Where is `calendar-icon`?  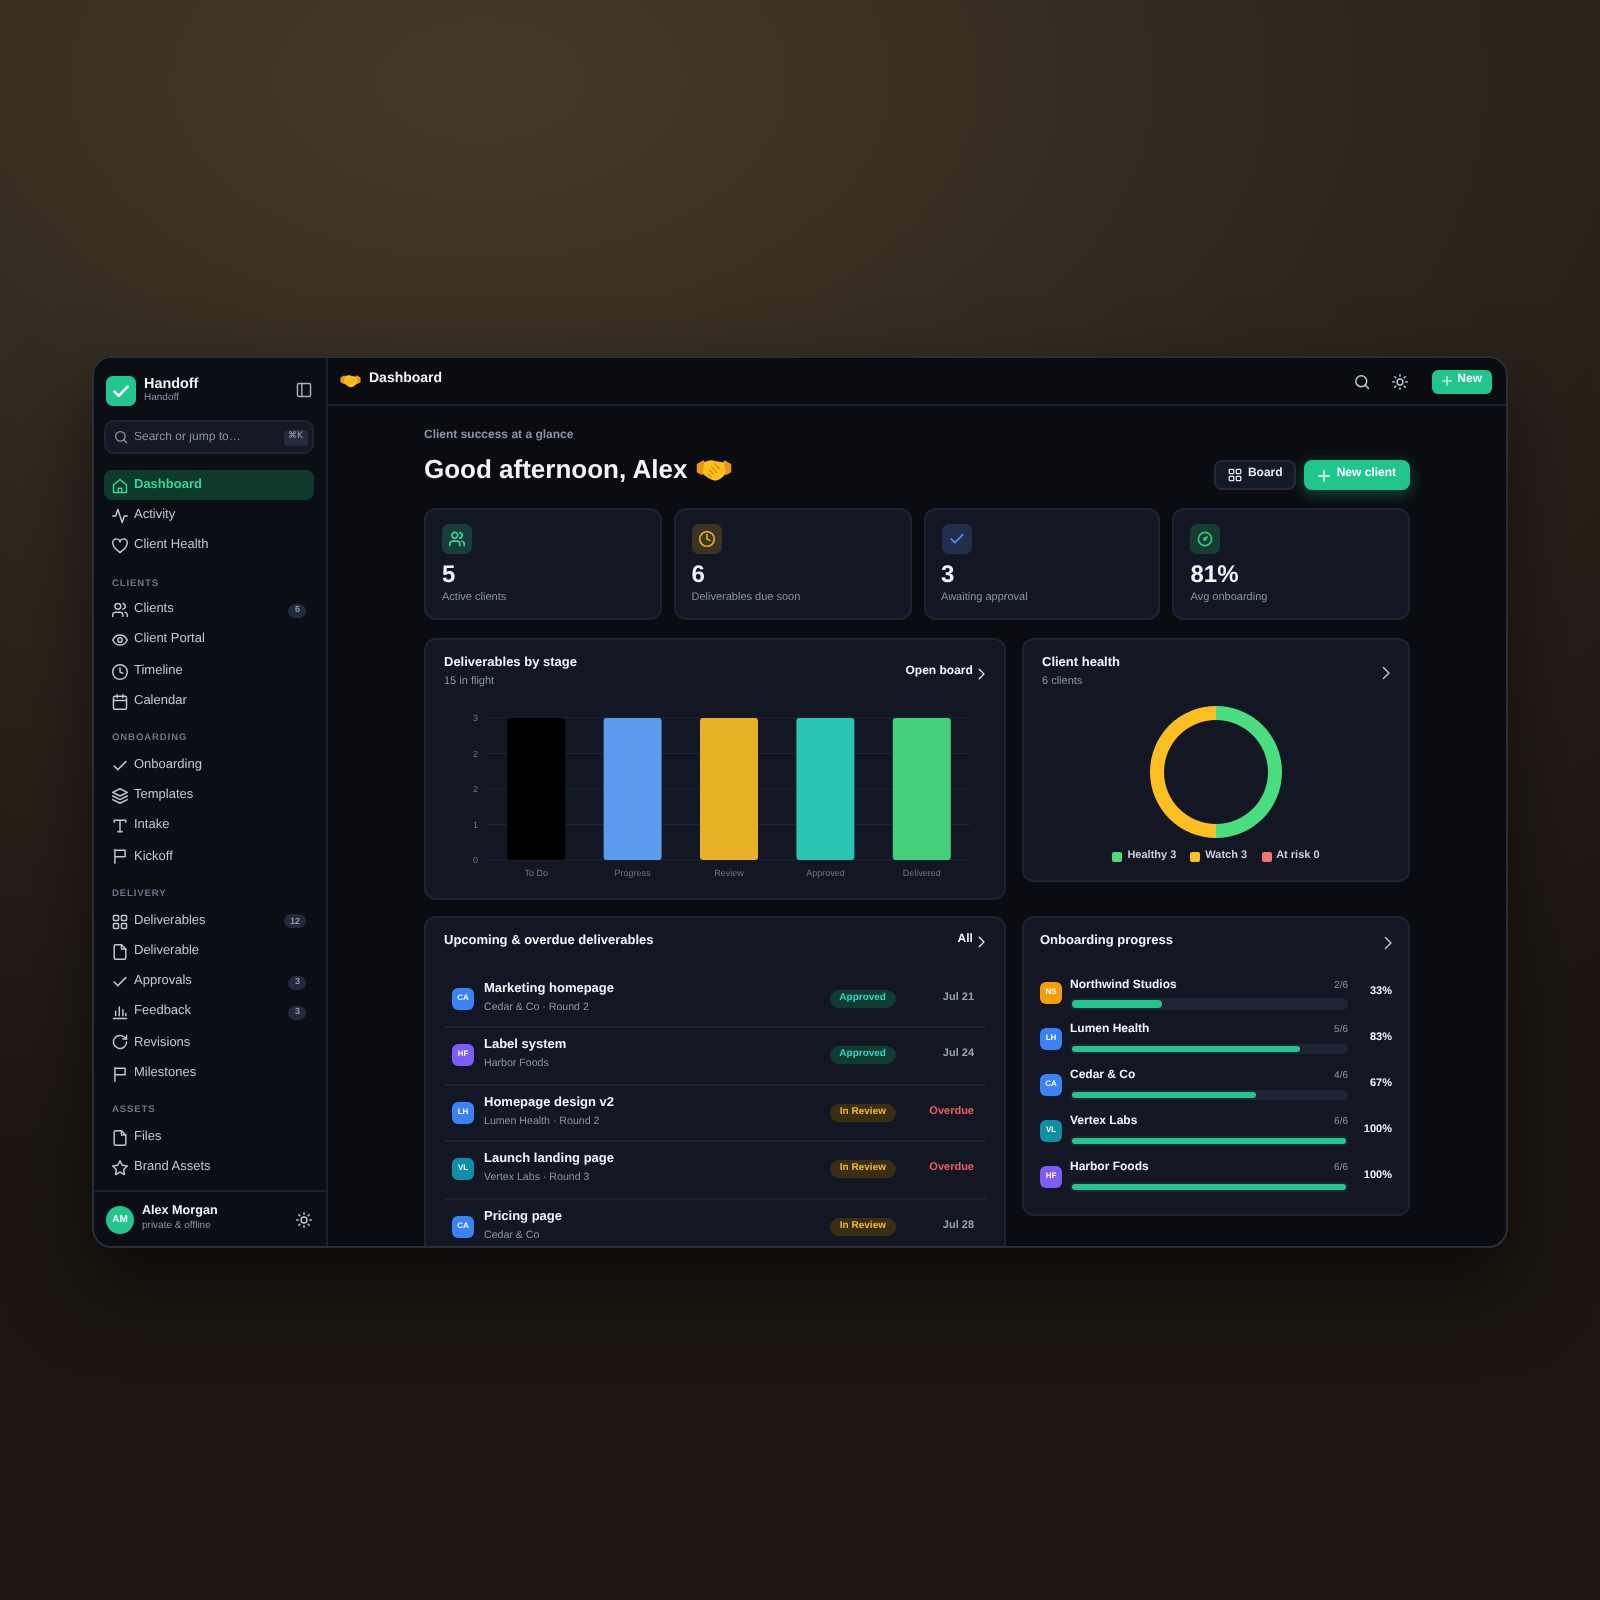 calendar-icon is located at coordinates (120, 701).